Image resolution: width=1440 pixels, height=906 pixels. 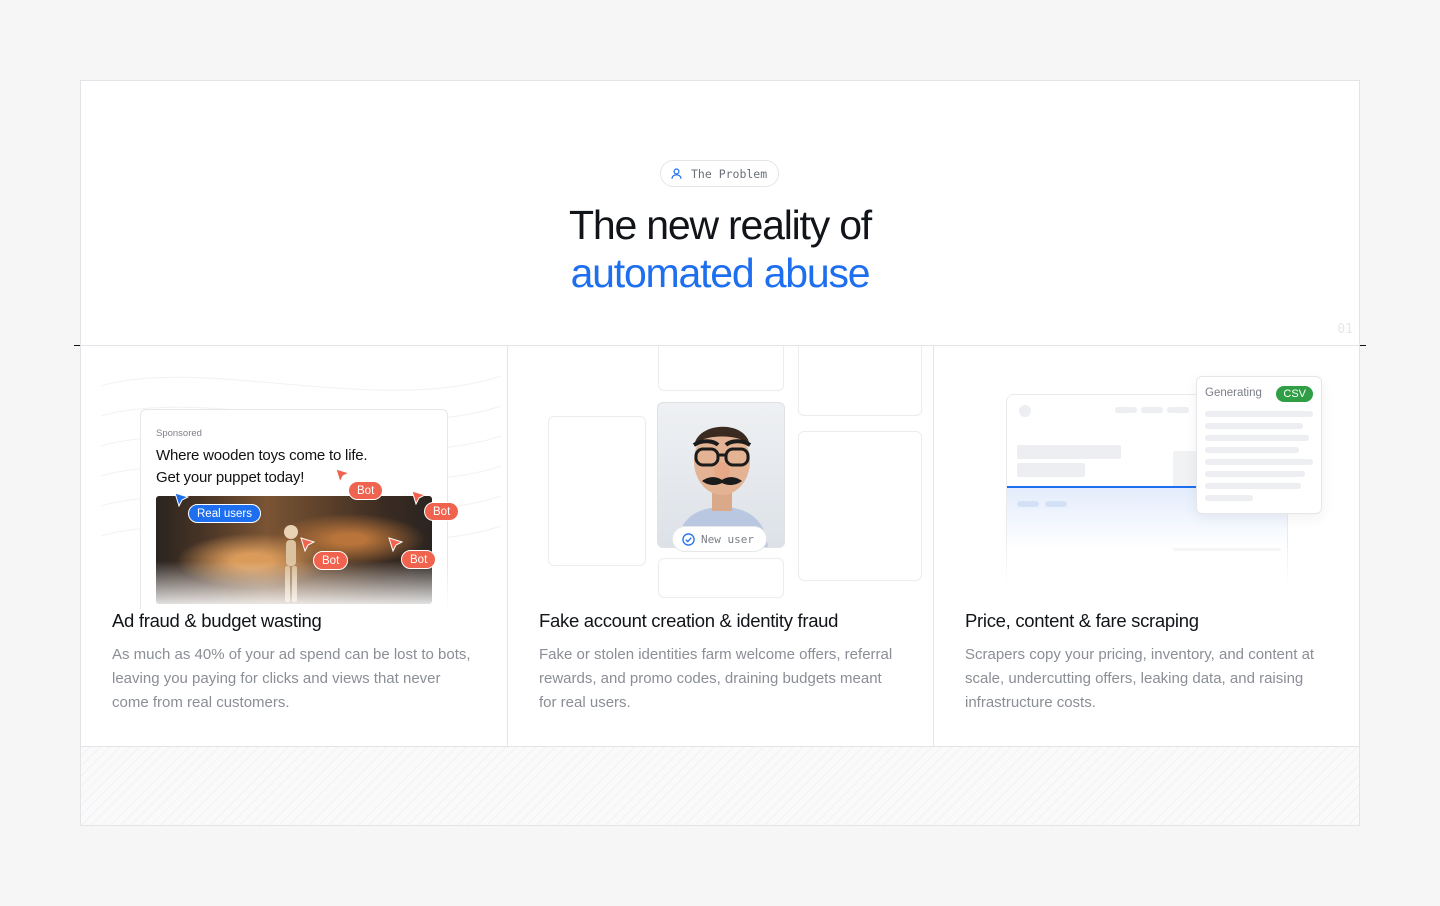 What do you see at coordinates (729, 173) in the screenshot?
I see `section-pill-label: The Problem` at bounding box center [729, 173].